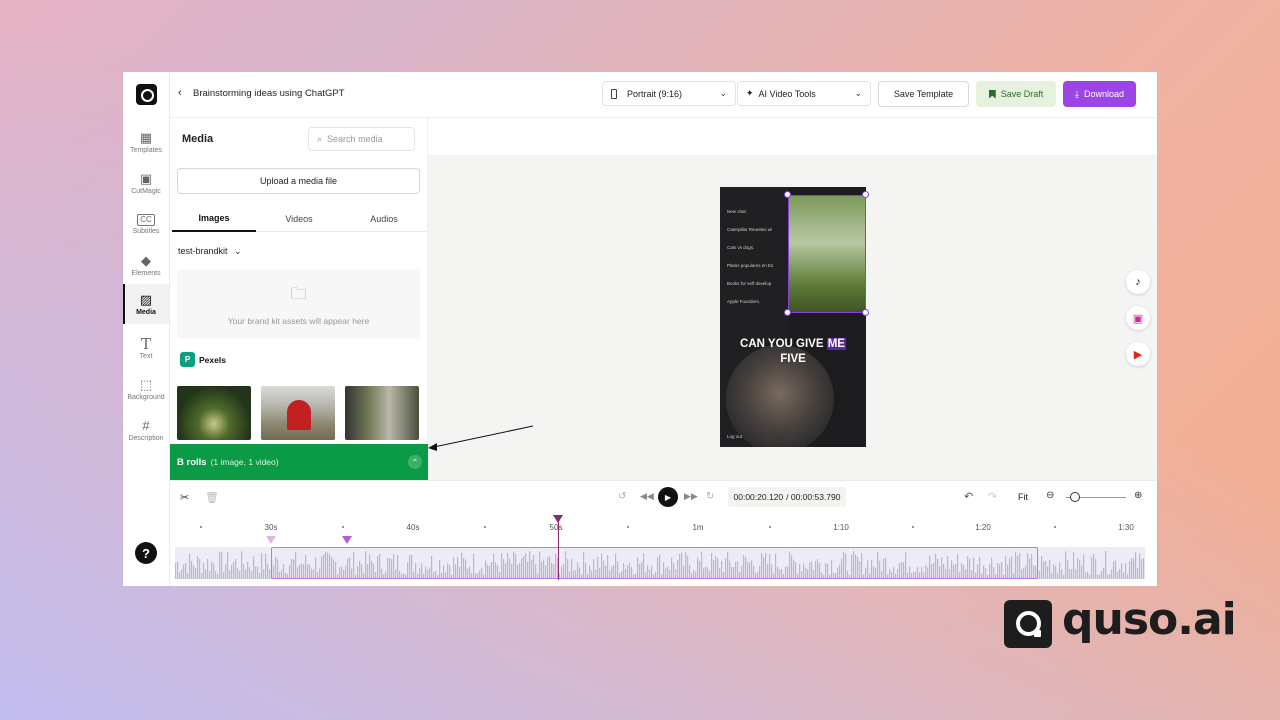  Describe the element at coordinates (782, 344) in the screenshot. I see `caption-line: CAN YOU GIVE` at that location.